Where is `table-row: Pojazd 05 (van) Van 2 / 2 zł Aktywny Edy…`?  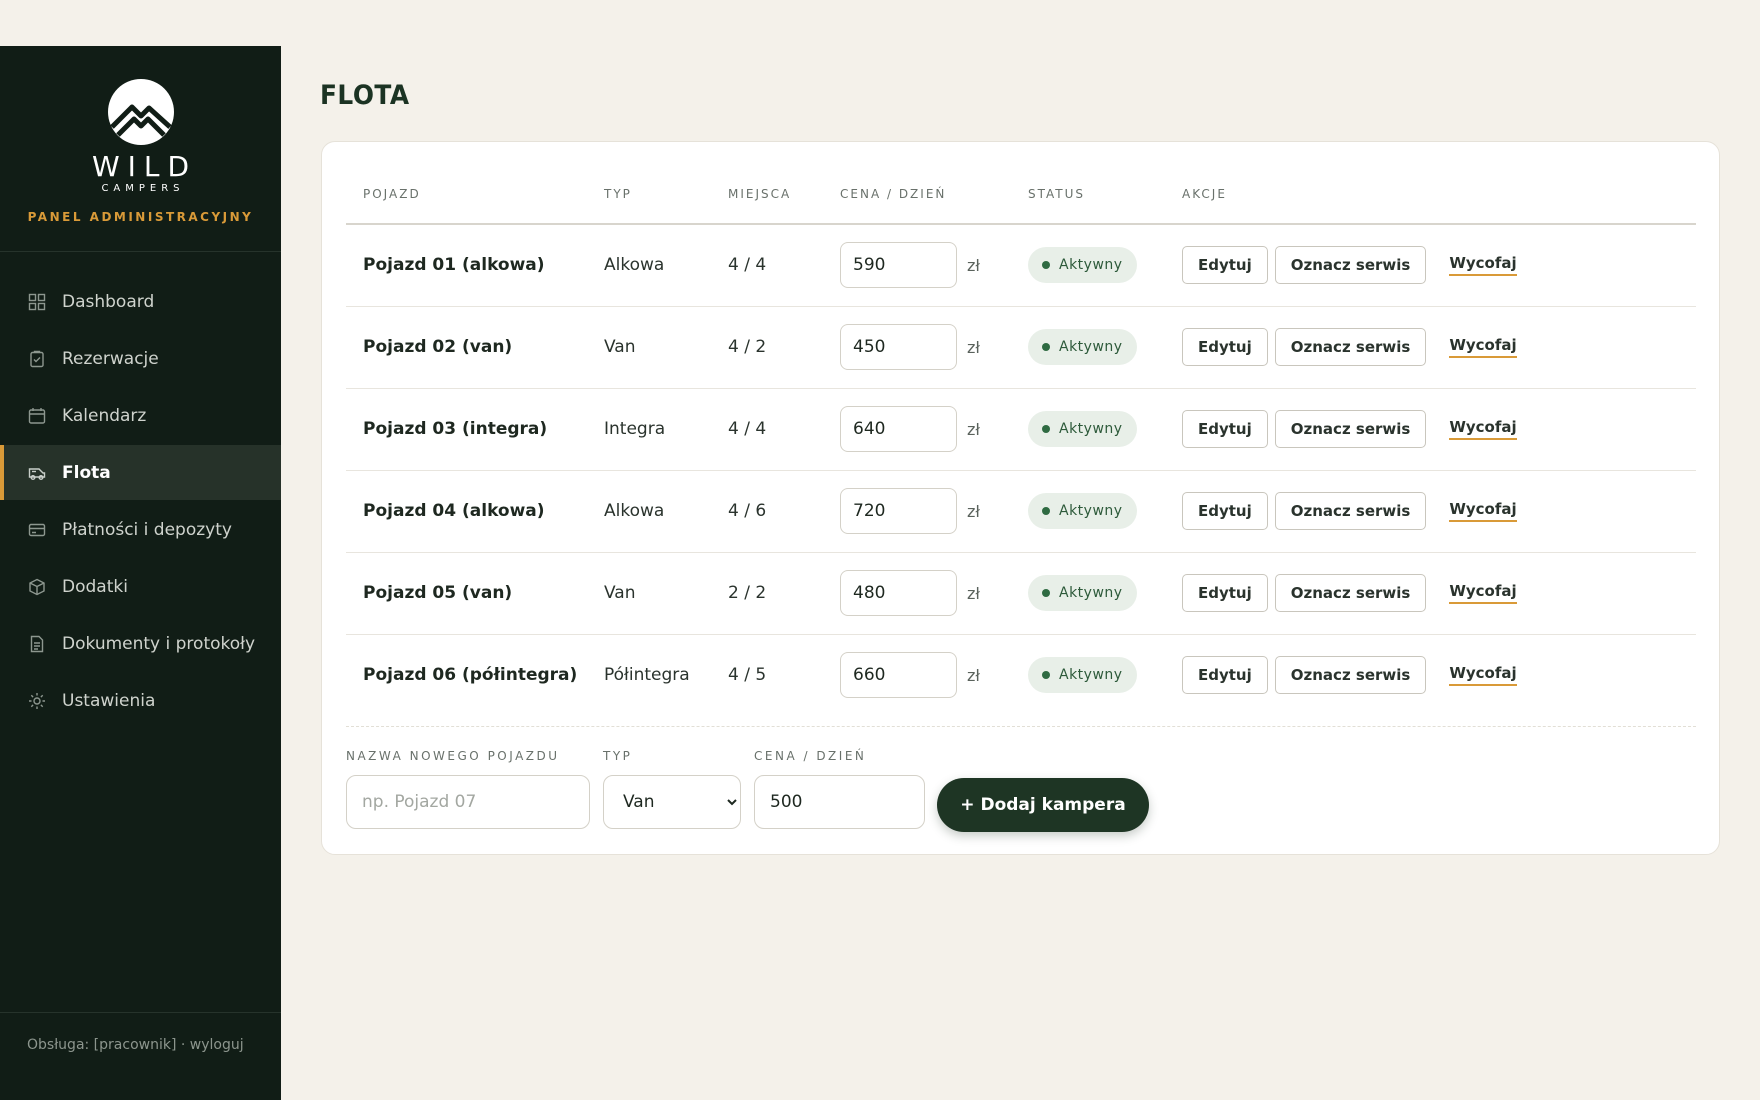
table-row: Pojazd 05 (van) Van 2 / 2 zł Aktywny Edy… is located at coordinates (1021, 593).